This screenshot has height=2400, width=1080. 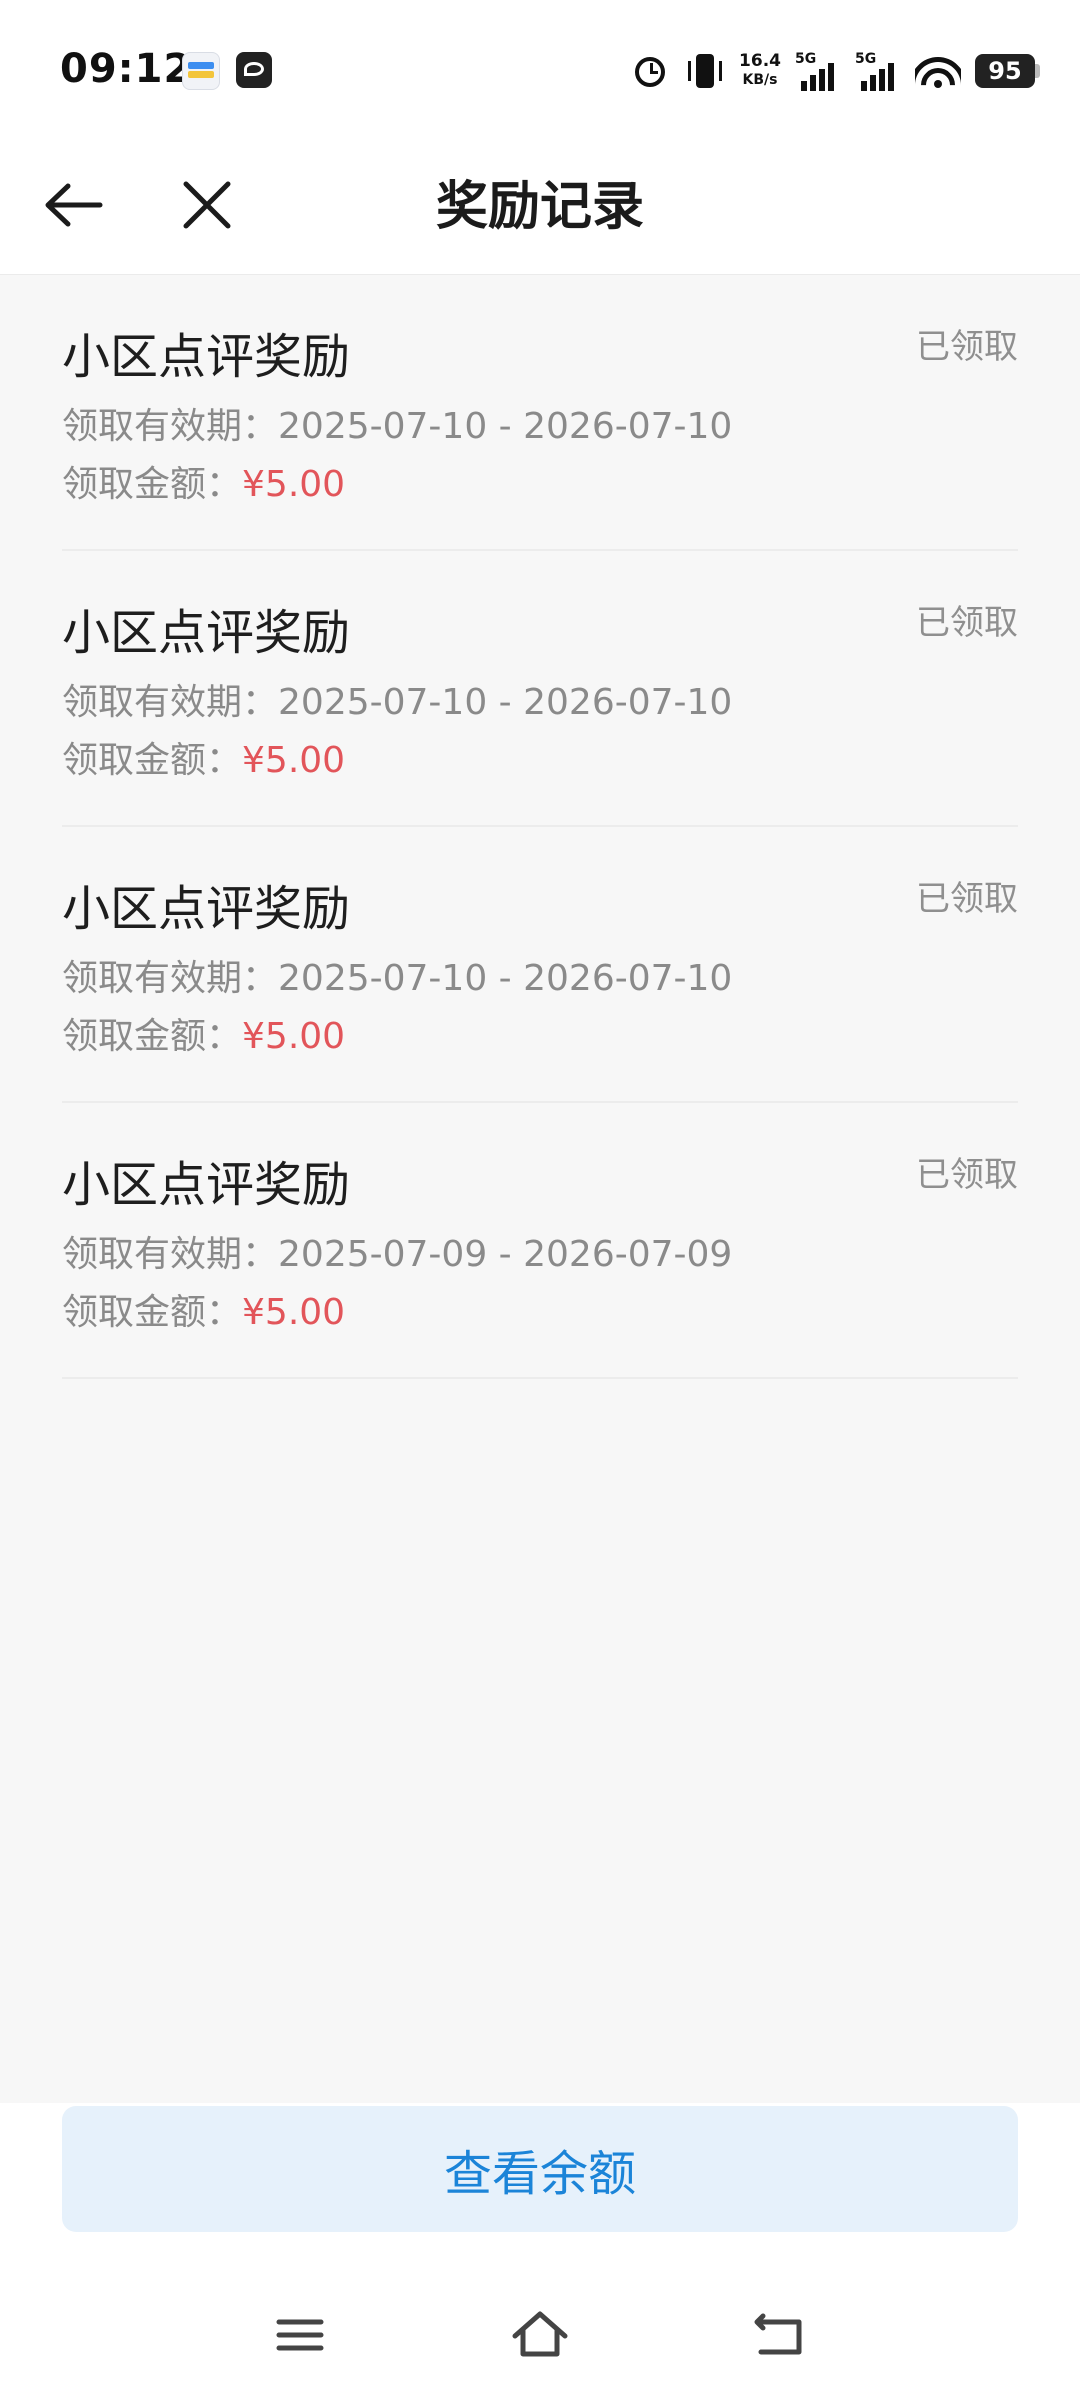 I want to click on record-period: 领取有效期：2025-07-09 - 2026-07-09, so click(x=397, y=1251).